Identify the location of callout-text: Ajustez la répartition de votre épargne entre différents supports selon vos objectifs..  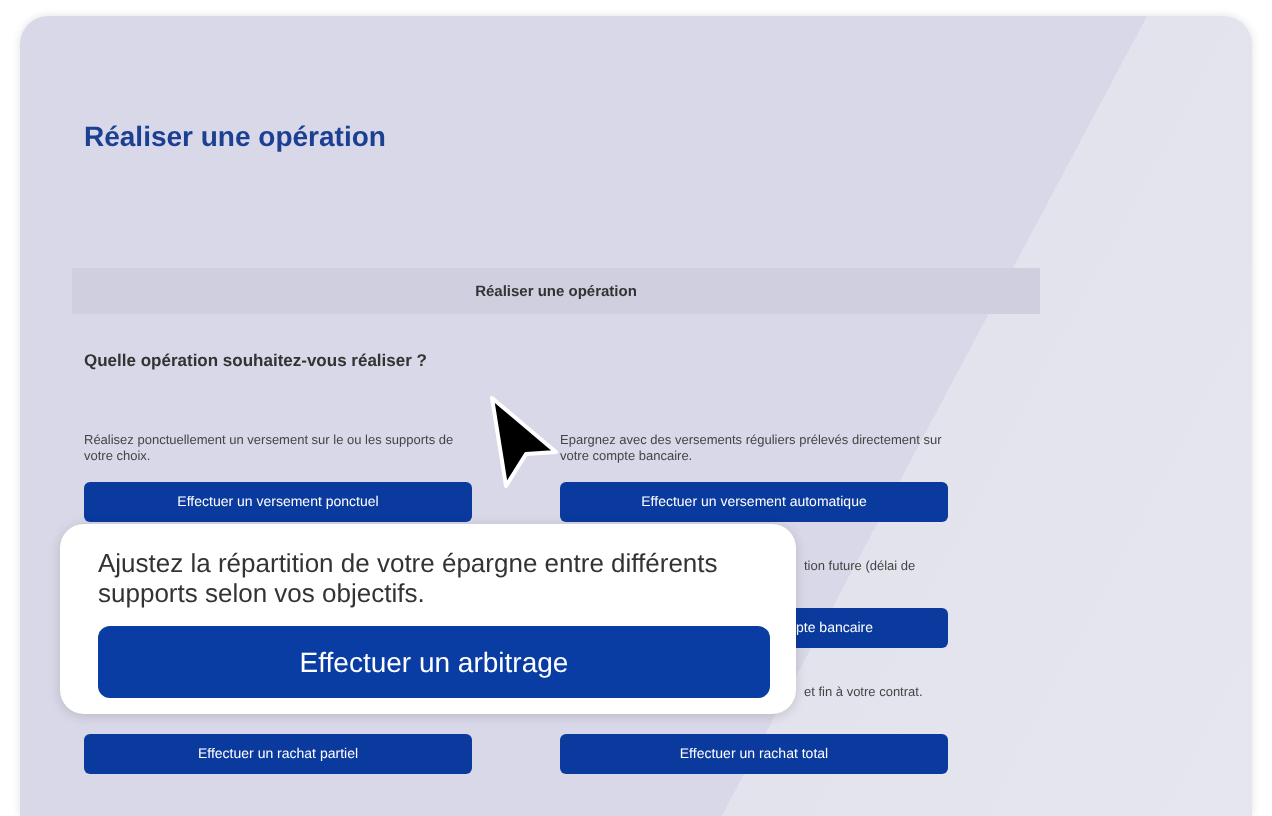
(409, 578).